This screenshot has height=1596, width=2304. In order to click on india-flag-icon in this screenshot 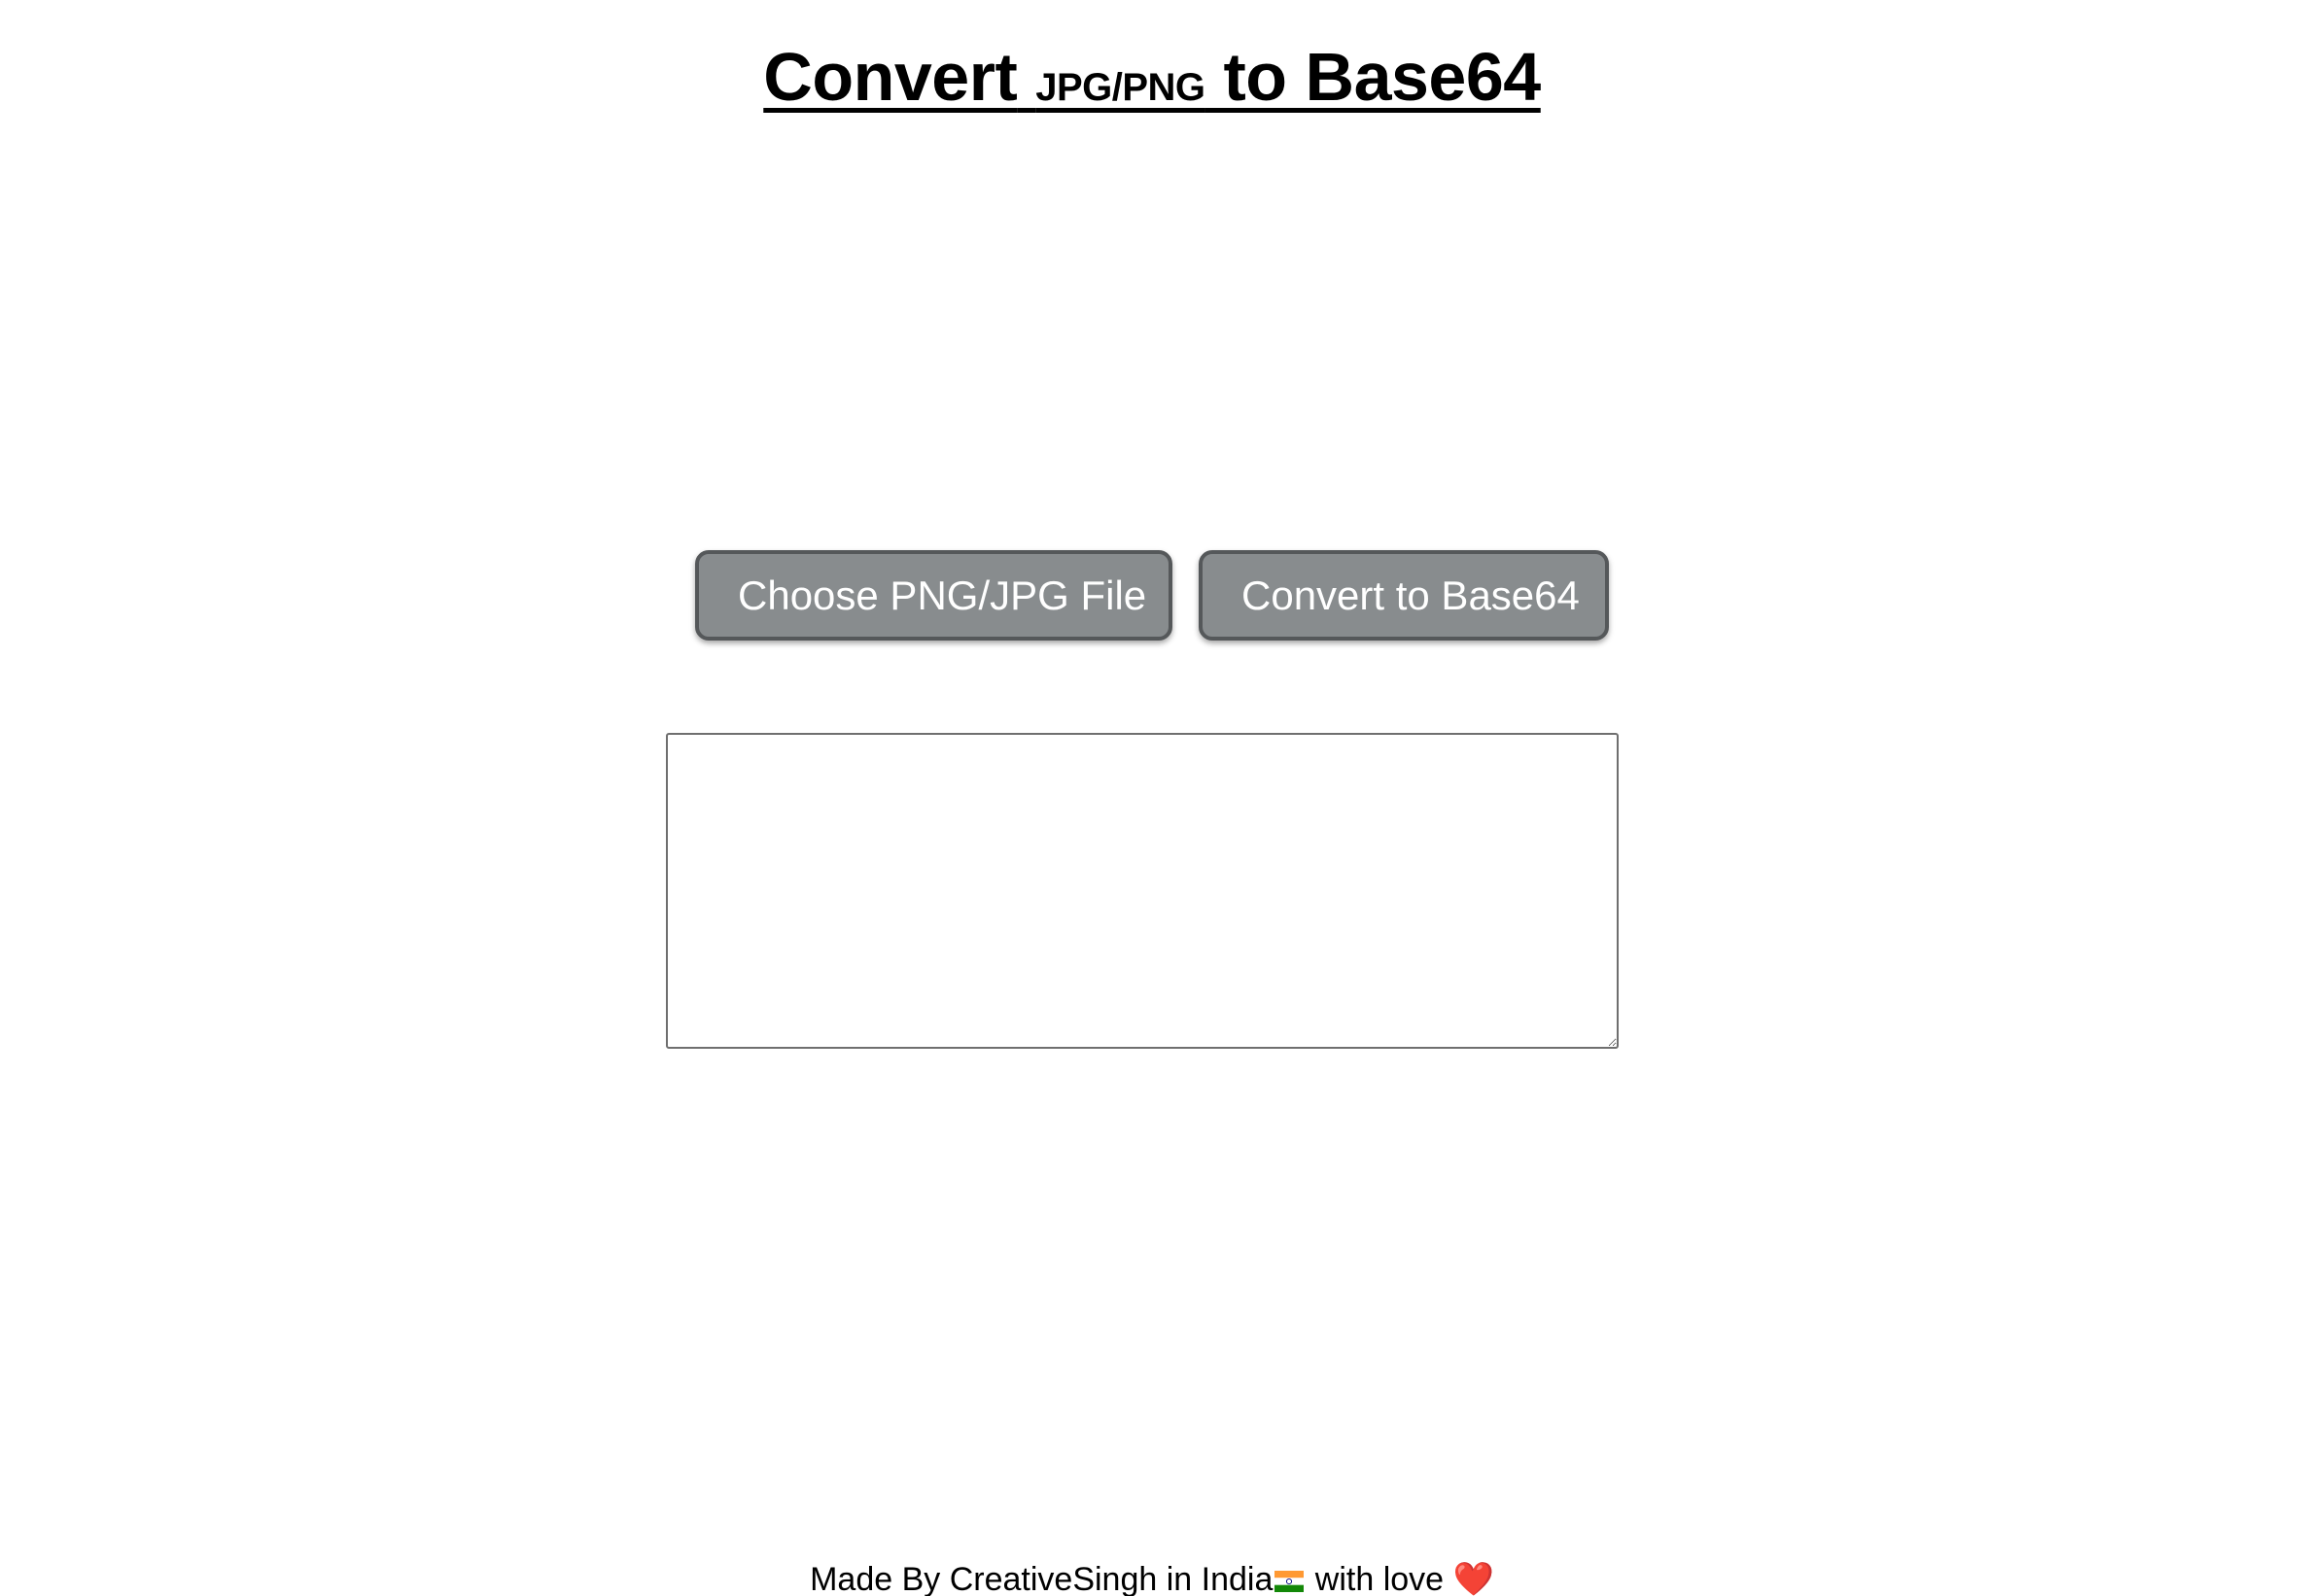, I will do `click(1289, 1576)`.